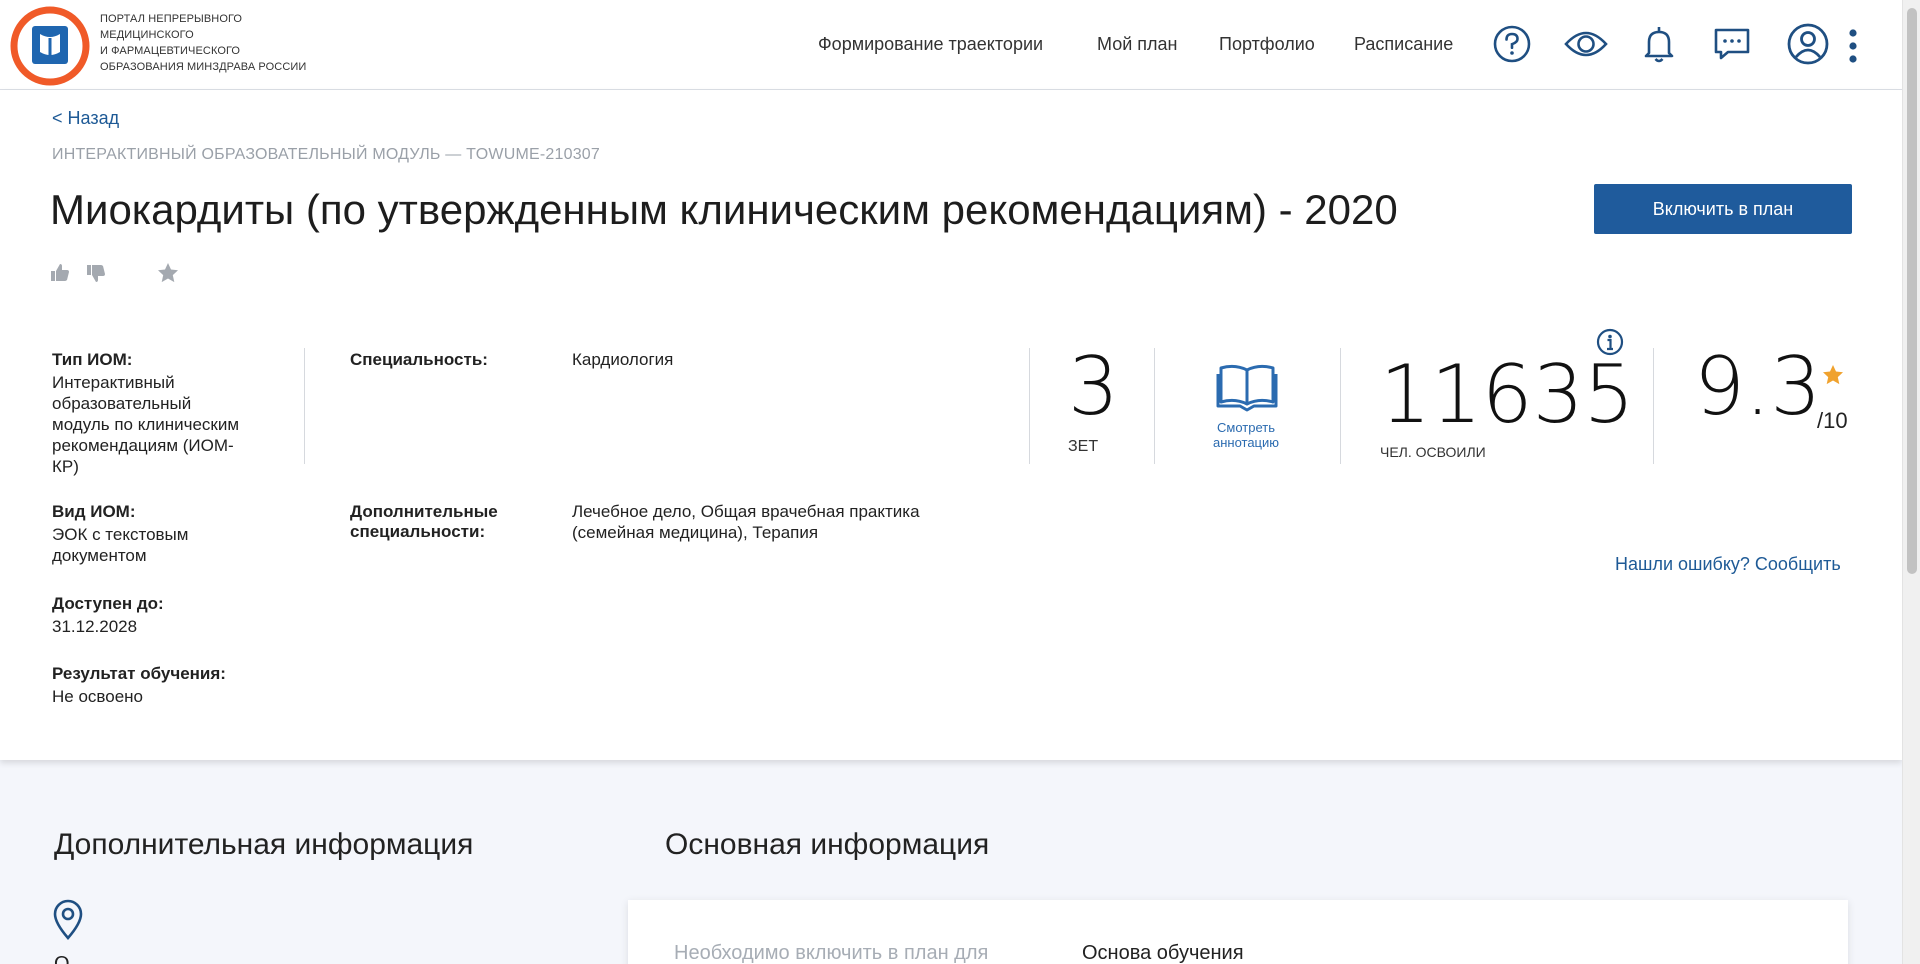 The height and width of the screenshot is (964, 1920). Describe the element at coordinates (827, 844) in the screenshot. I see `main-info-title: Основная информация` at that location.